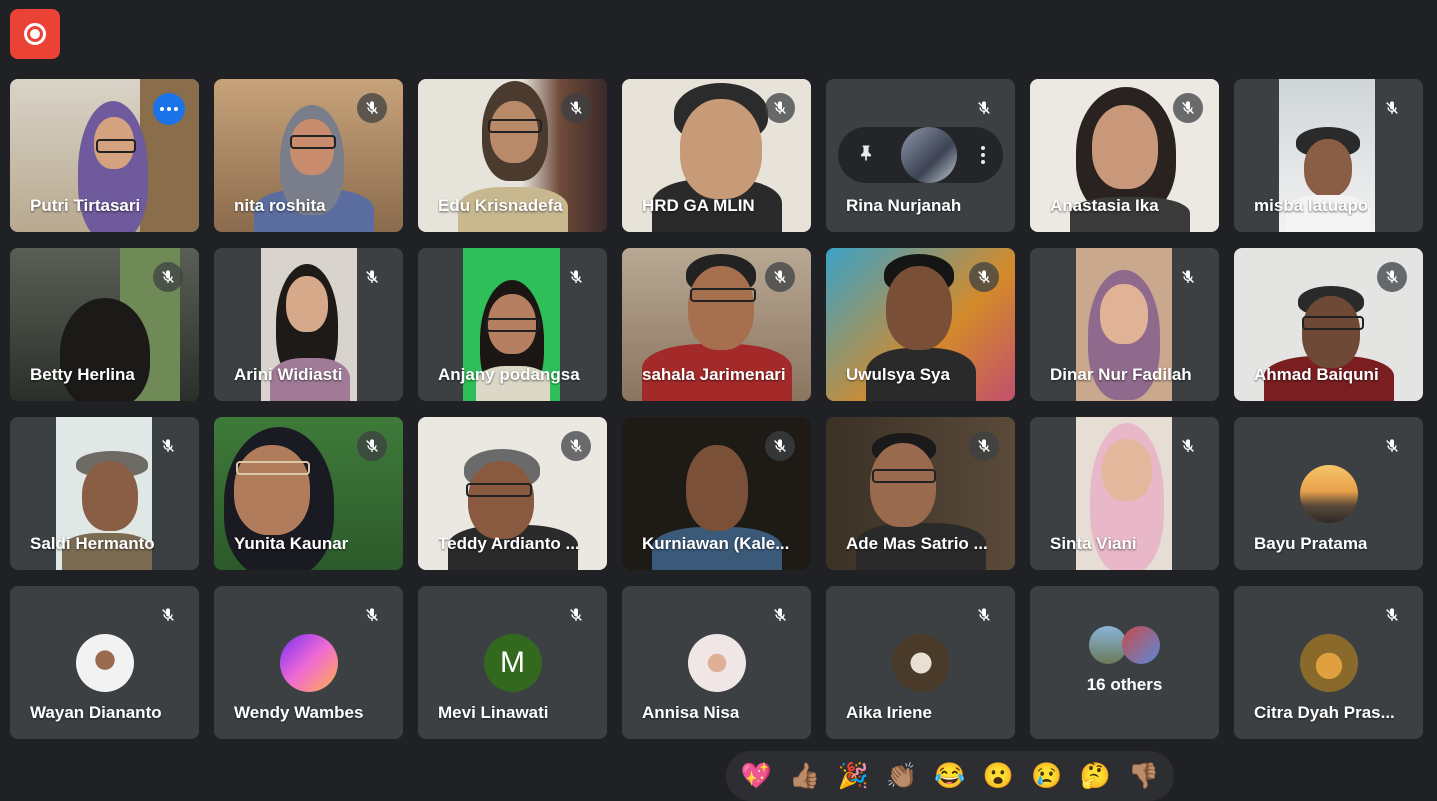 The width and height of the screenshot is (1437, 801). What do you see at coordinates (1124, 684) in the screenshot?
I see `others-count: 16 others` at bounding box center [1124, 684].